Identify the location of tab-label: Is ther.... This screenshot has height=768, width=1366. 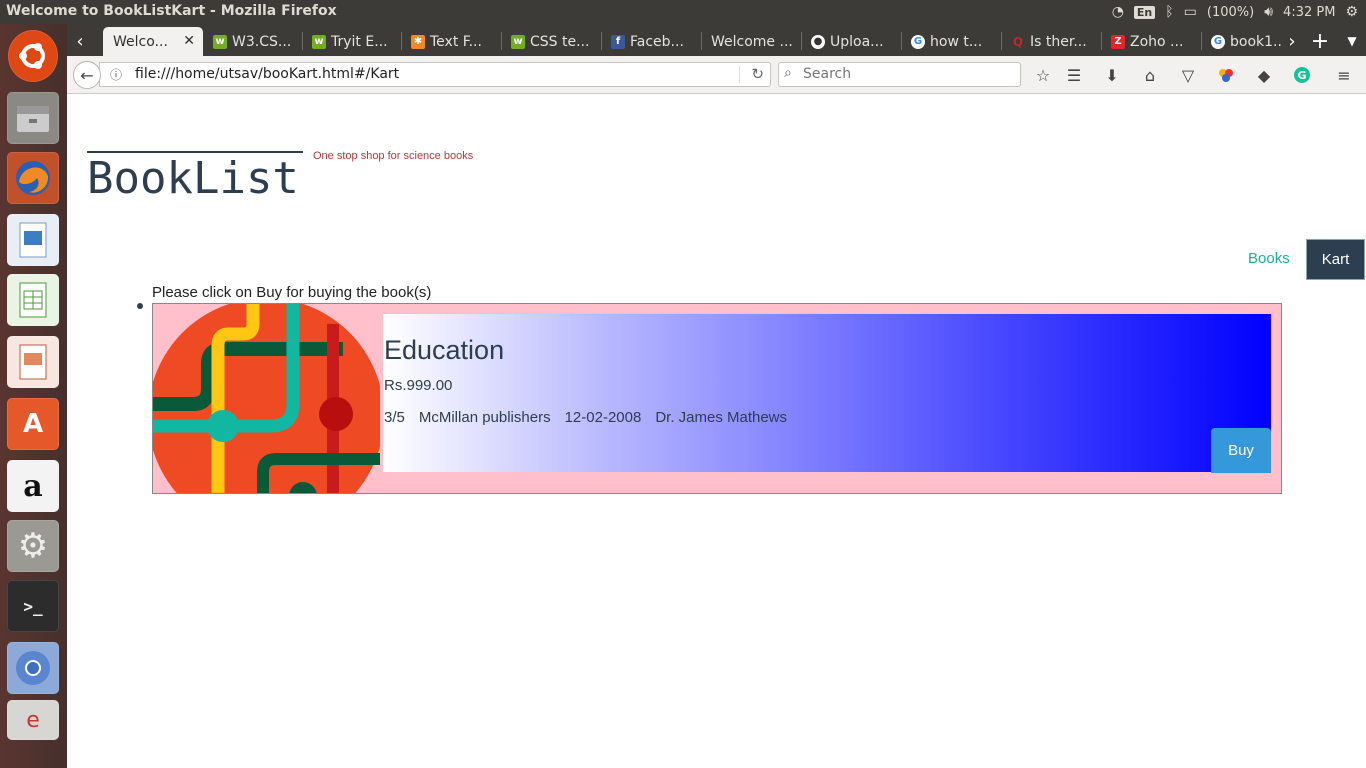
(1058, 41).